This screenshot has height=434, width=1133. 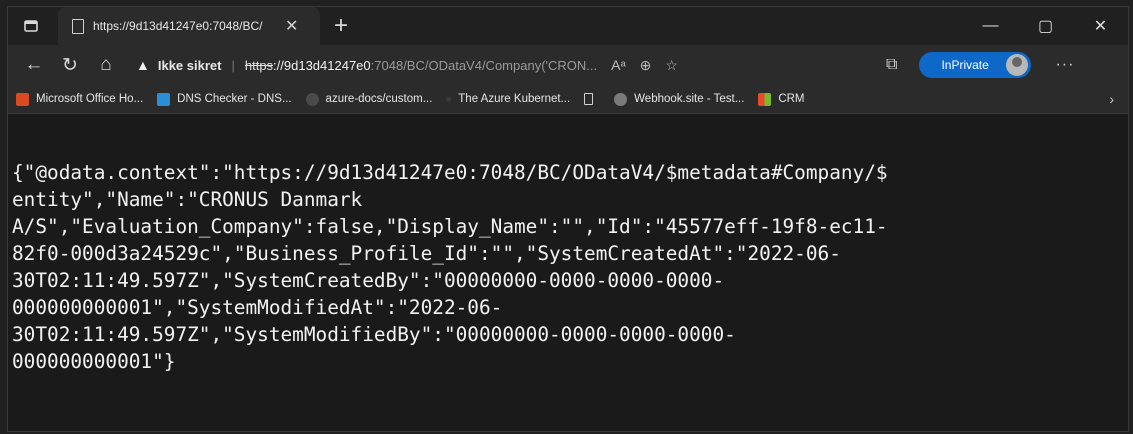 I want to click on favorite-label: CRM, so click(x=791, y=99).